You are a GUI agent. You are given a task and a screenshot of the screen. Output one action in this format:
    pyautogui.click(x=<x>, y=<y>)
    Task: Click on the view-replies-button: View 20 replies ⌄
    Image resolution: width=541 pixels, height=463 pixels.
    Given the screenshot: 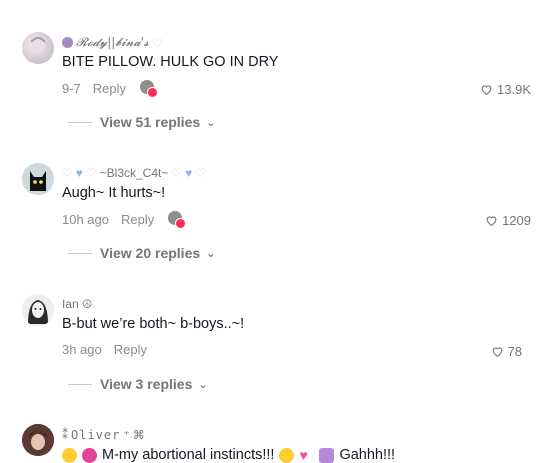 What is the action you would take?
    pyautogui.click(x=141, y=253)
    